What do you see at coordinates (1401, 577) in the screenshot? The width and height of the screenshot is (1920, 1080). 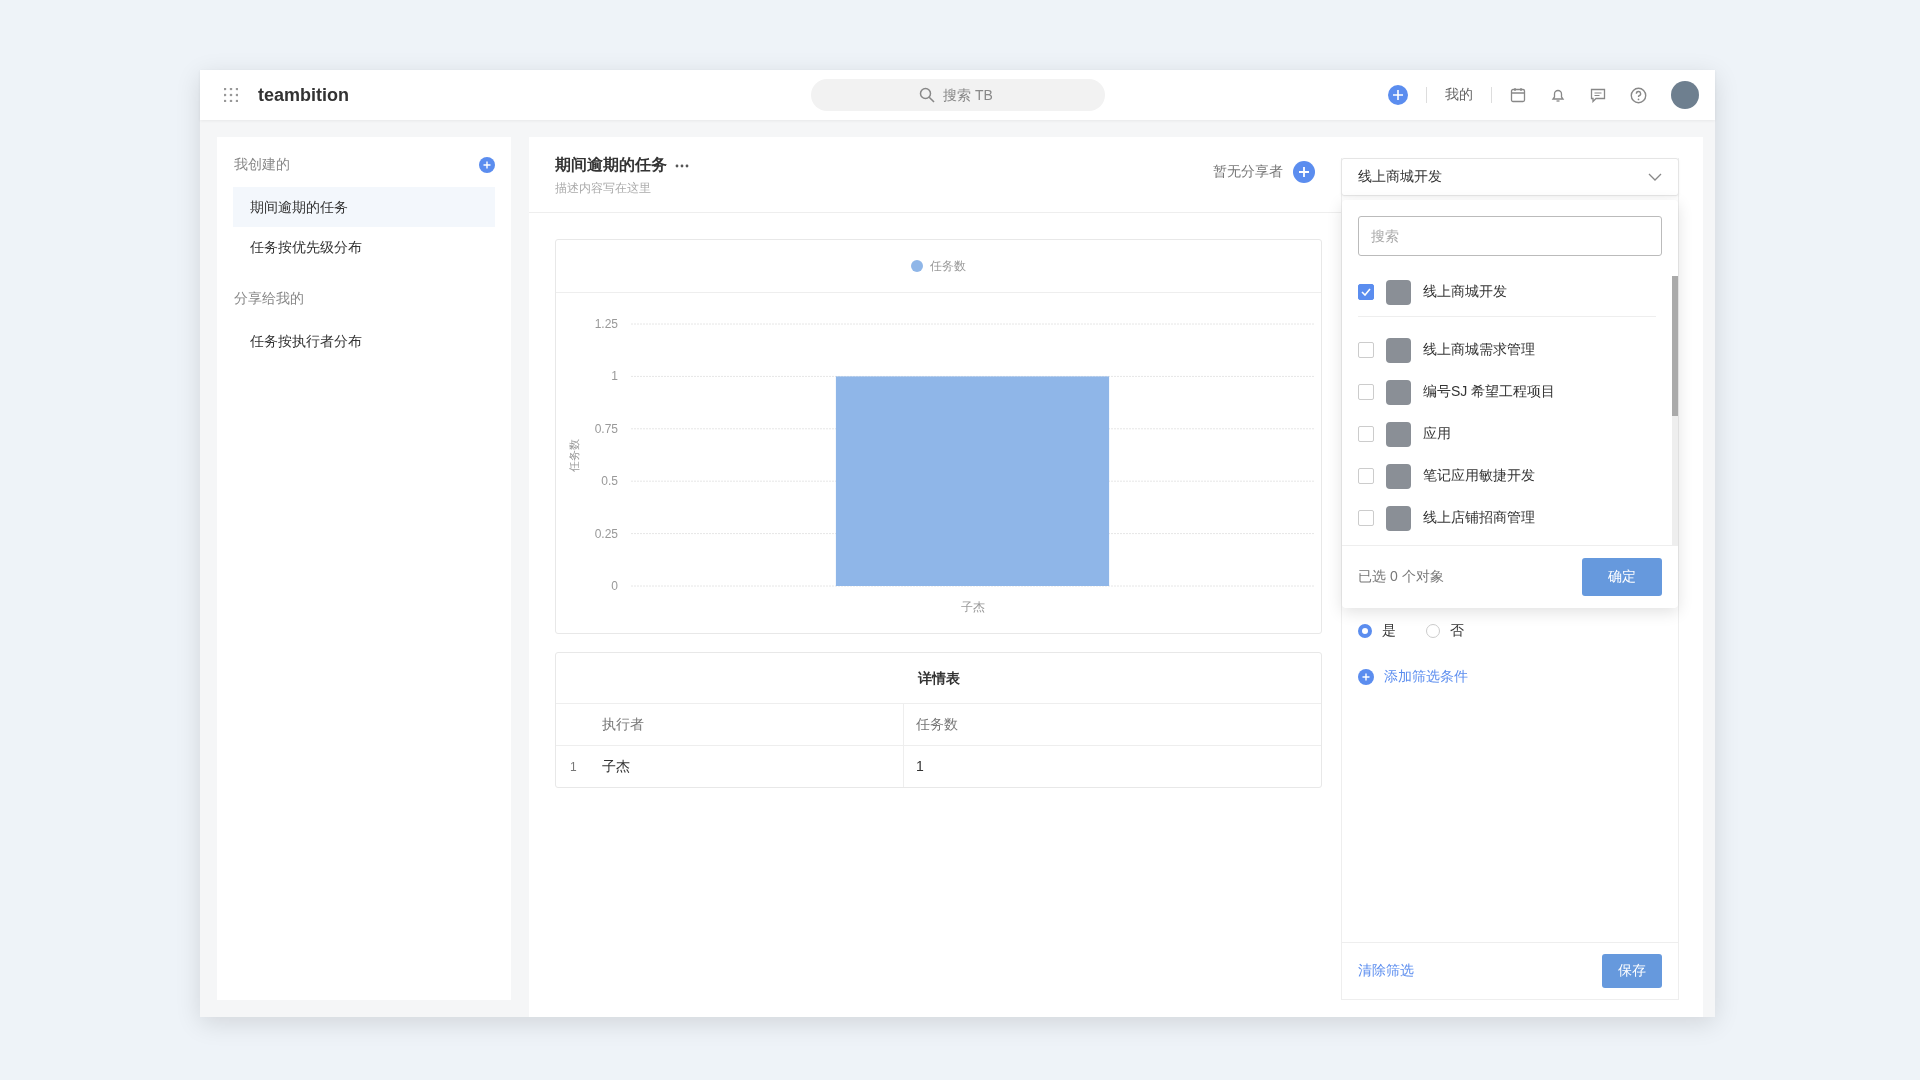 I see `selected-count: 已选 0 个对象` at bounding box center [1401, 577].